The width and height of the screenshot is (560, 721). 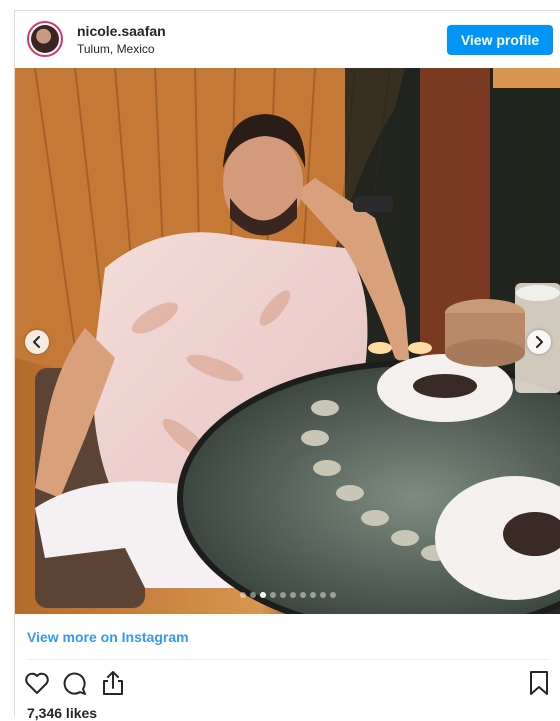 I want to click on carousel-prev-button, so click(x=37, y=342).